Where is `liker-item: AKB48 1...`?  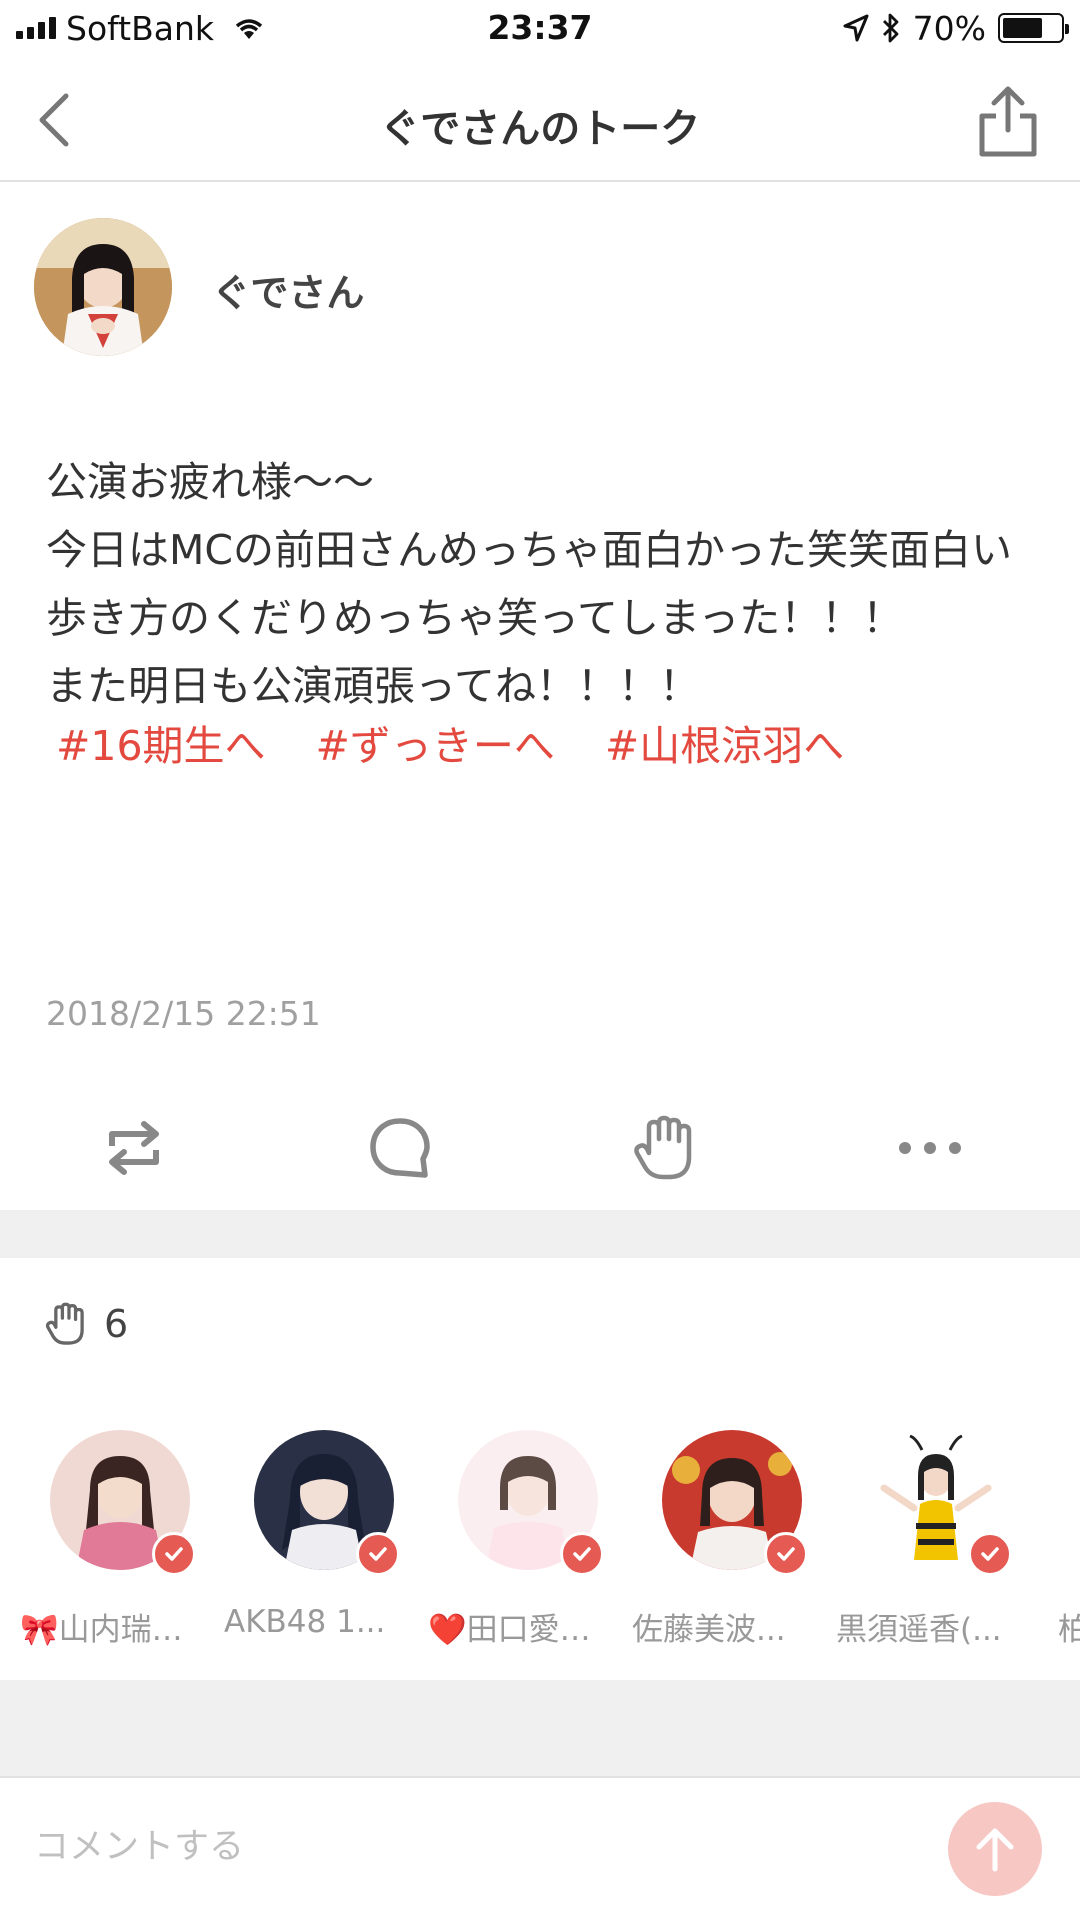 liker-item: AKB48 1... is located at coordinates (324, 1540).